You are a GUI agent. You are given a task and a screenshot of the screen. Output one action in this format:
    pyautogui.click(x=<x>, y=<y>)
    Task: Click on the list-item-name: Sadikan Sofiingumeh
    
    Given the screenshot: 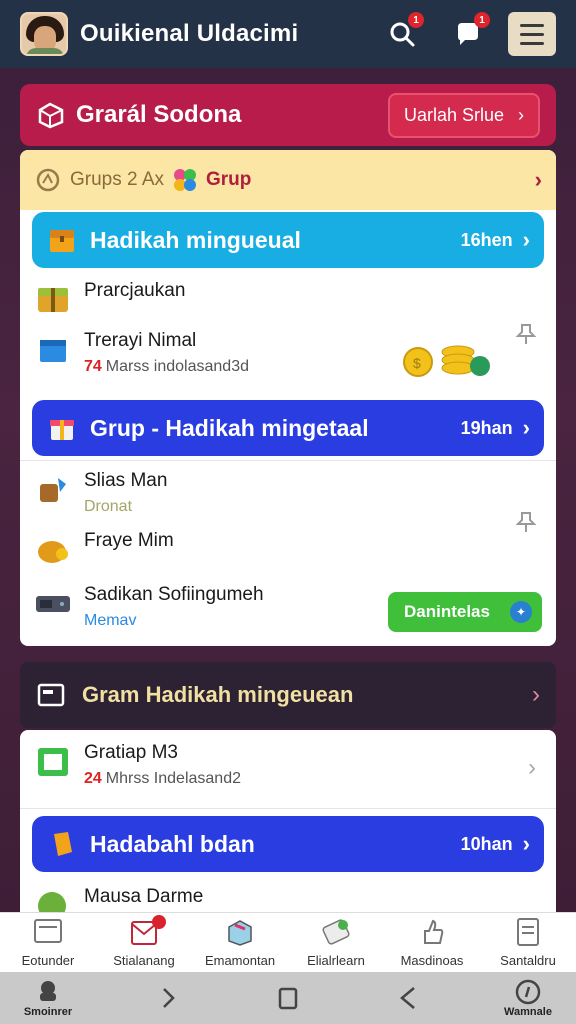 What is the action you would take?
    pyautogui.click(x=174, y=594)
    